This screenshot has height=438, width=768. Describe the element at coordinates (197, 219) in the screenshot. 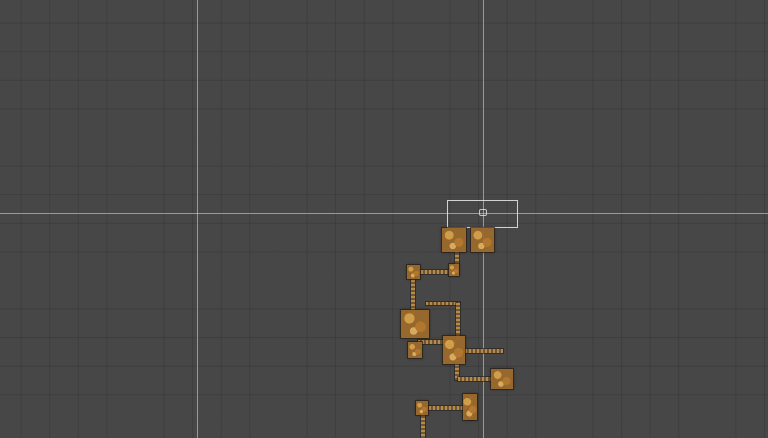

I see `grid-axis-y-line` at that location.